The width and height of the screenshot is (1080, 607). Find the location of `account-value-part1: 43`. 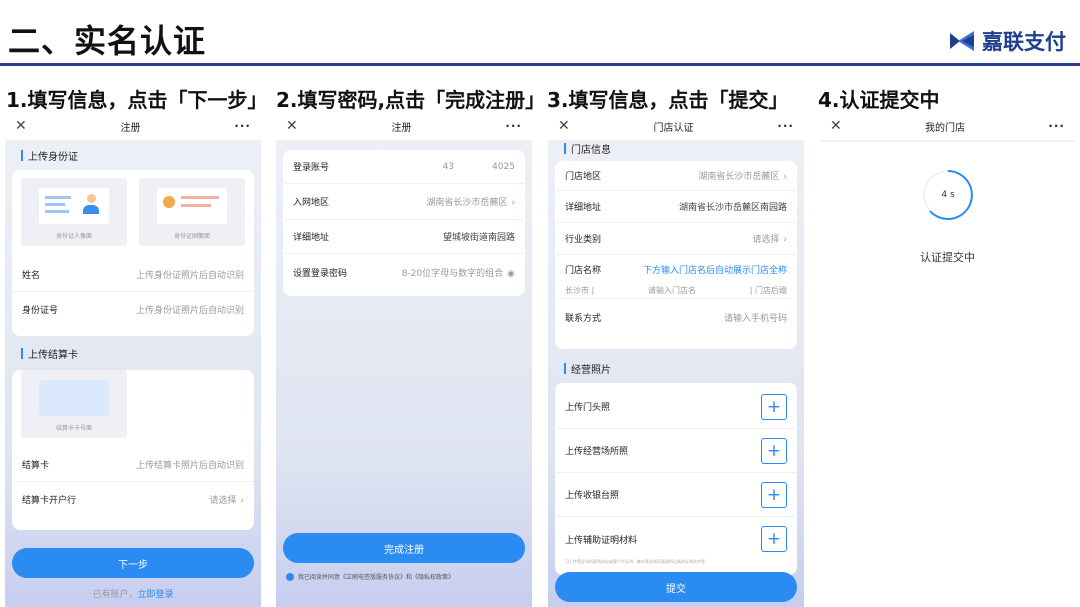

account-value-part1: 43 is located at coordinates (448, 166).